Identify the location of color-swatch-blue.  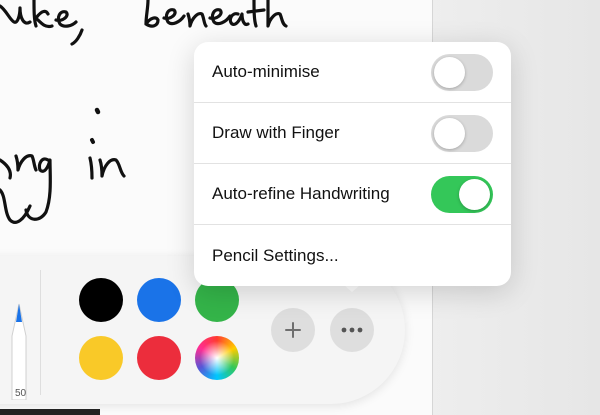
(159, 300).